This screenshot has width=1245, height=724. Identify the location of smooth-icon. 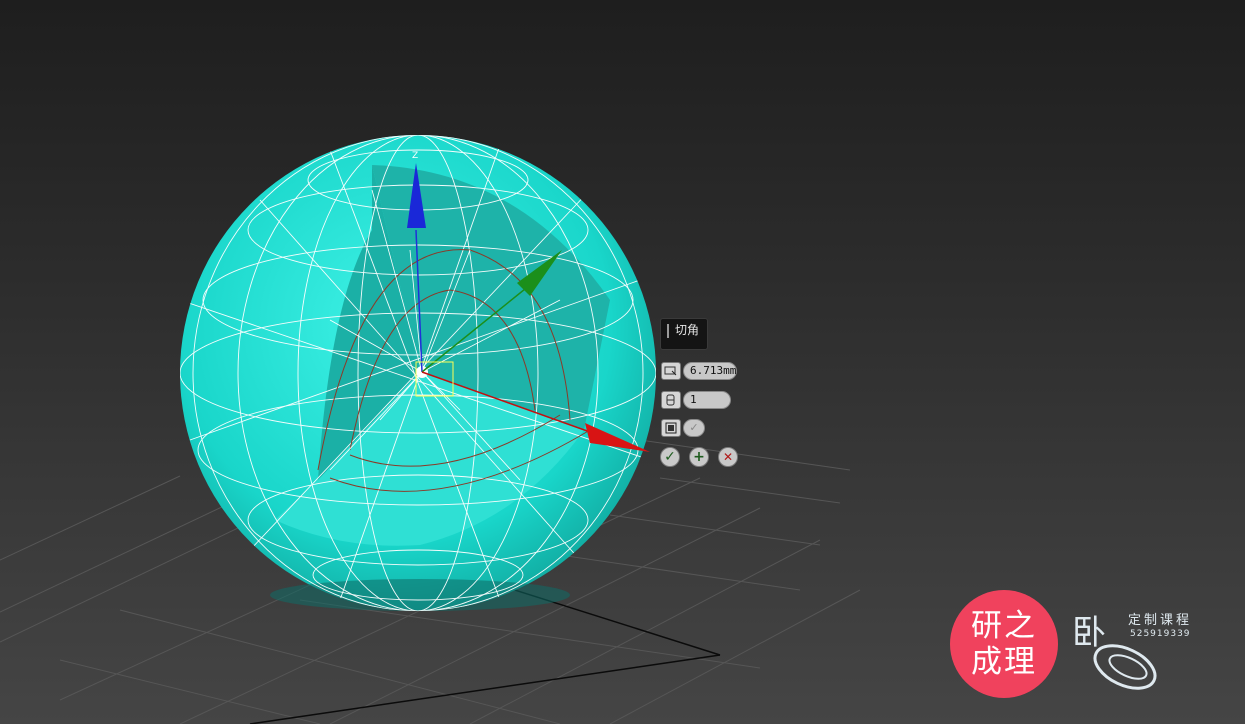
(671, 428).